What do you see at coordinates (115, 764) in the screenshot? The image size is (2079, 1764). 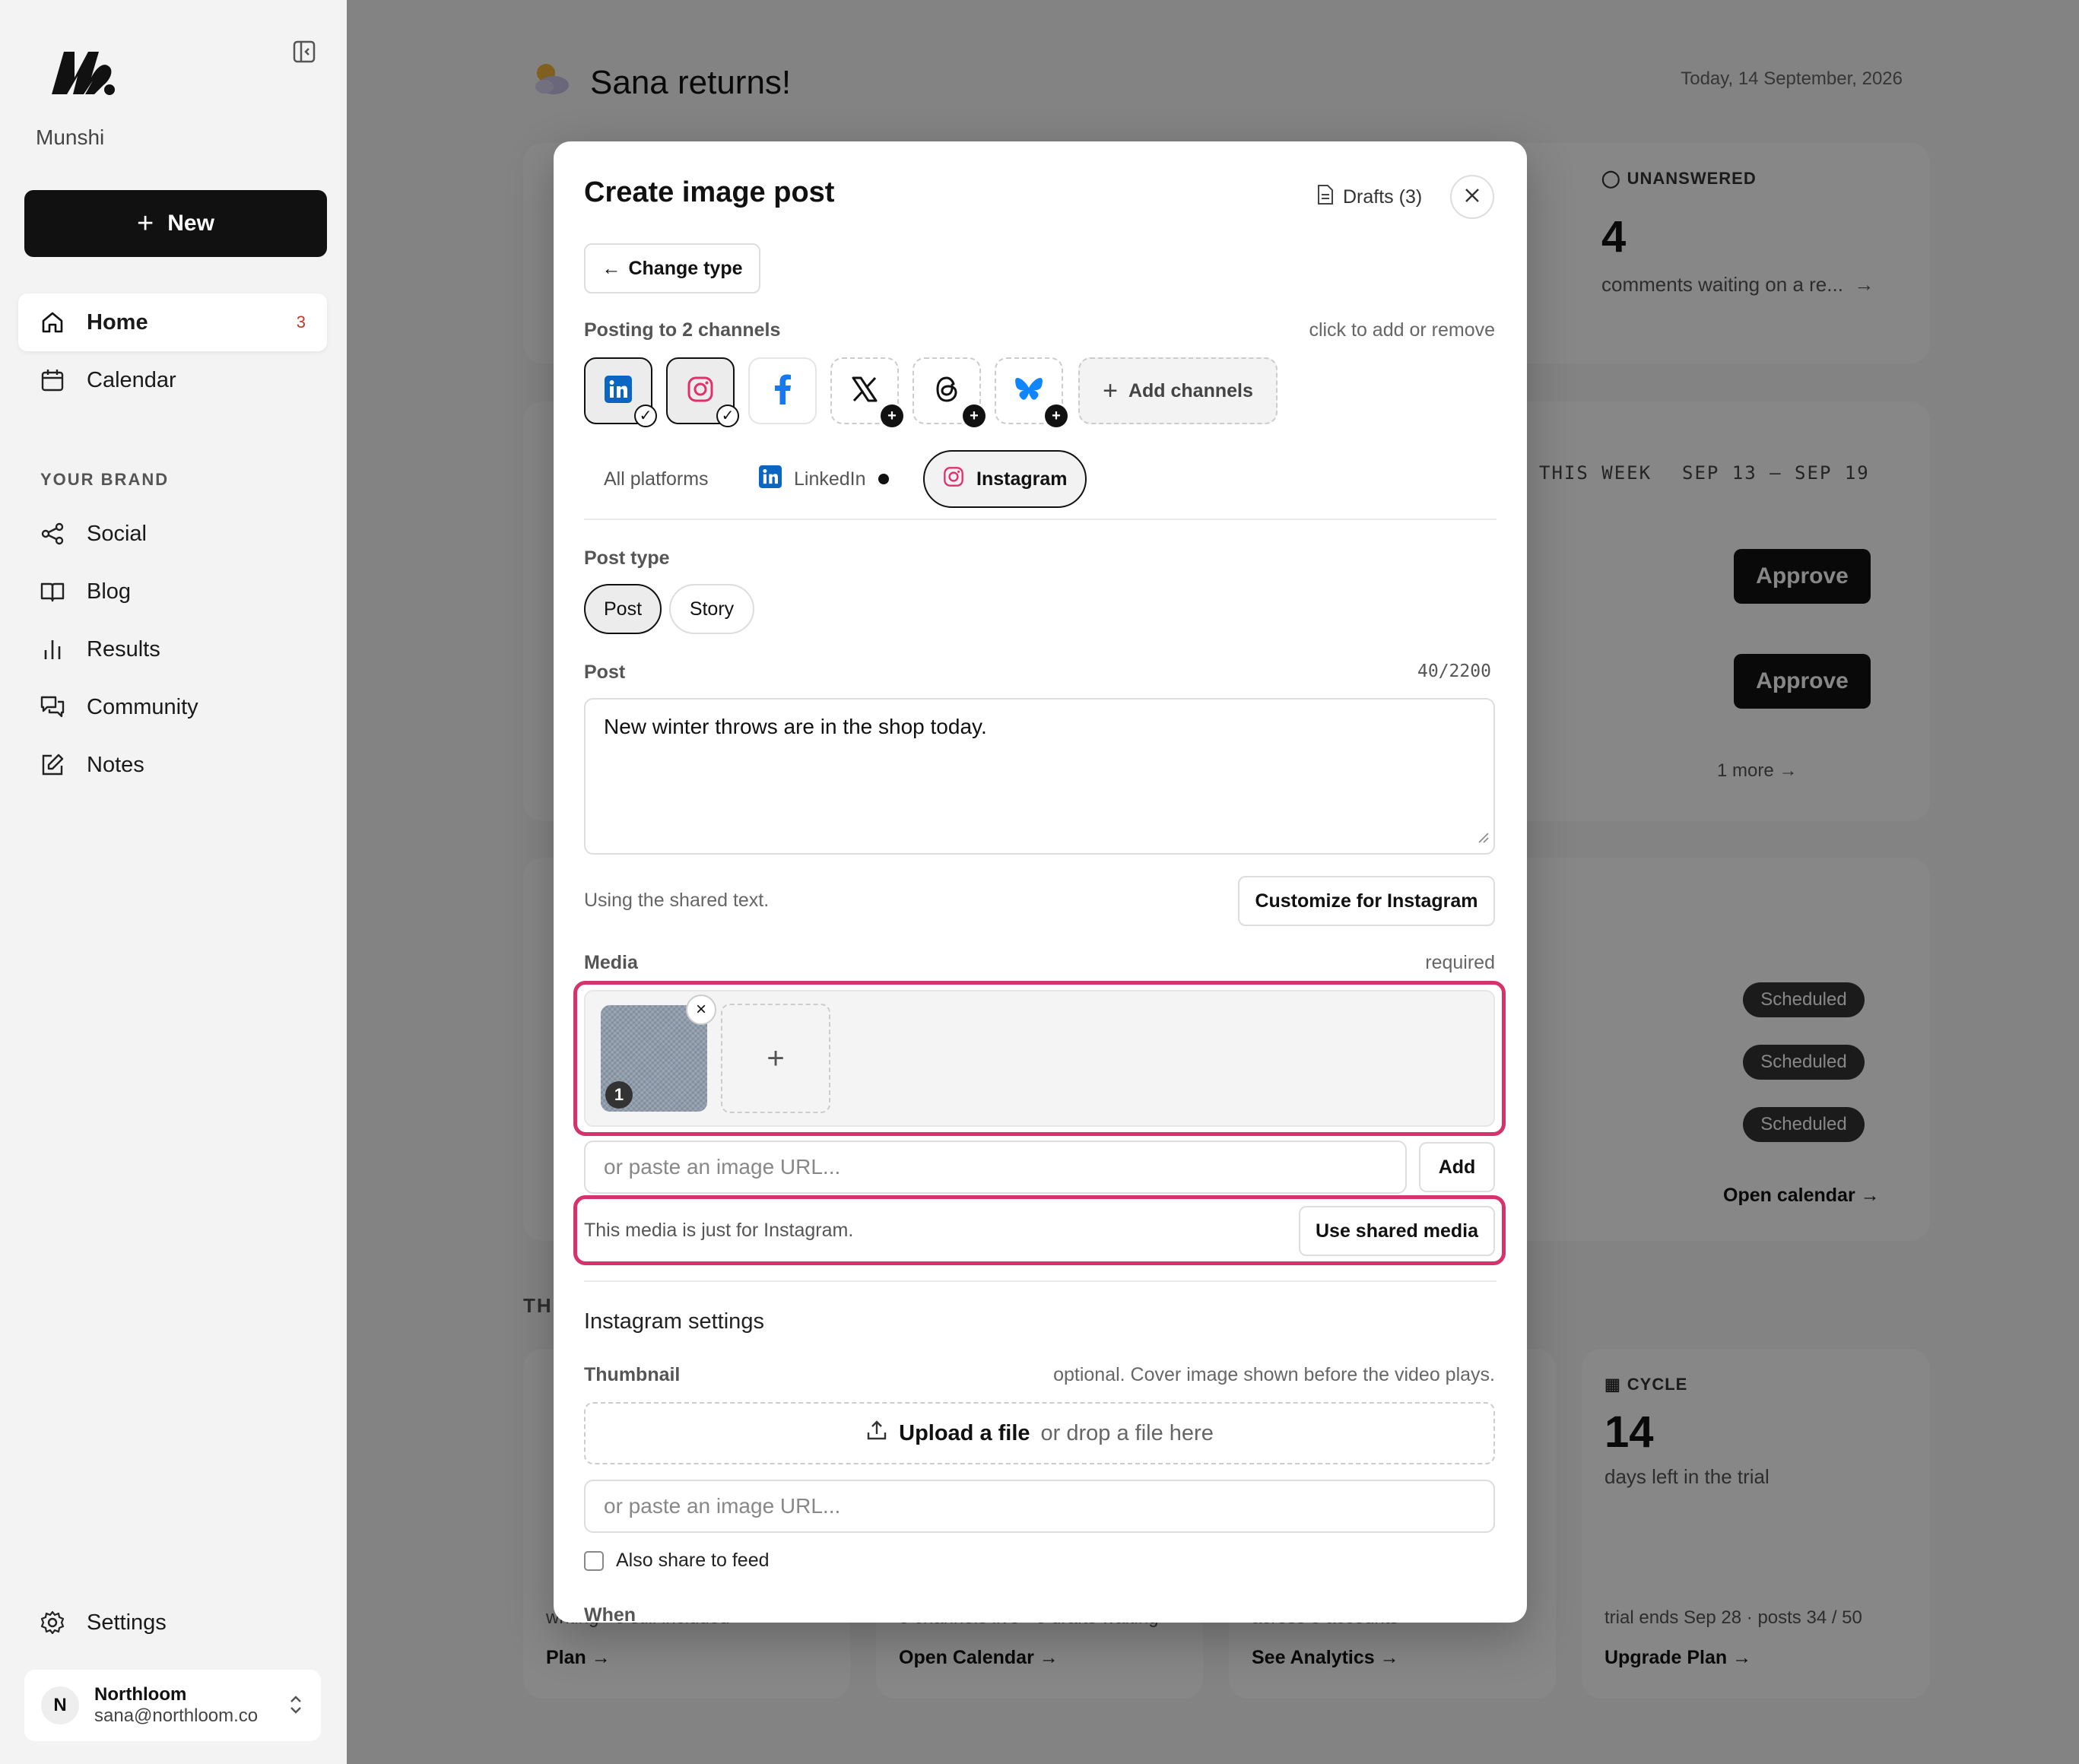 I see `sidebar-item-label: Notes` at bounding box center [115, 764].